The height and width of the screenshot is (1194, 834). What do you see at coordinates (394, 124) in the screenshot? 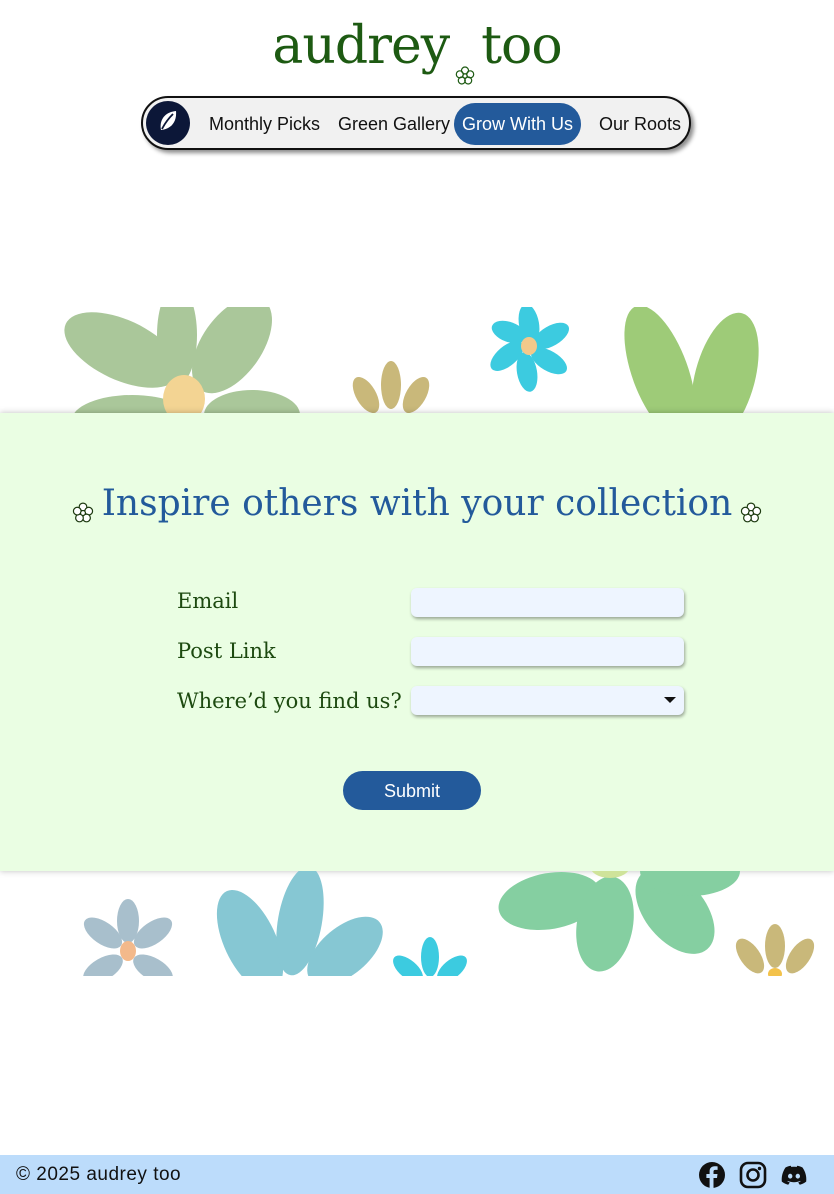
I see `nav-item-green-gallery: Green Gallery` at bounding box center [394, 124].